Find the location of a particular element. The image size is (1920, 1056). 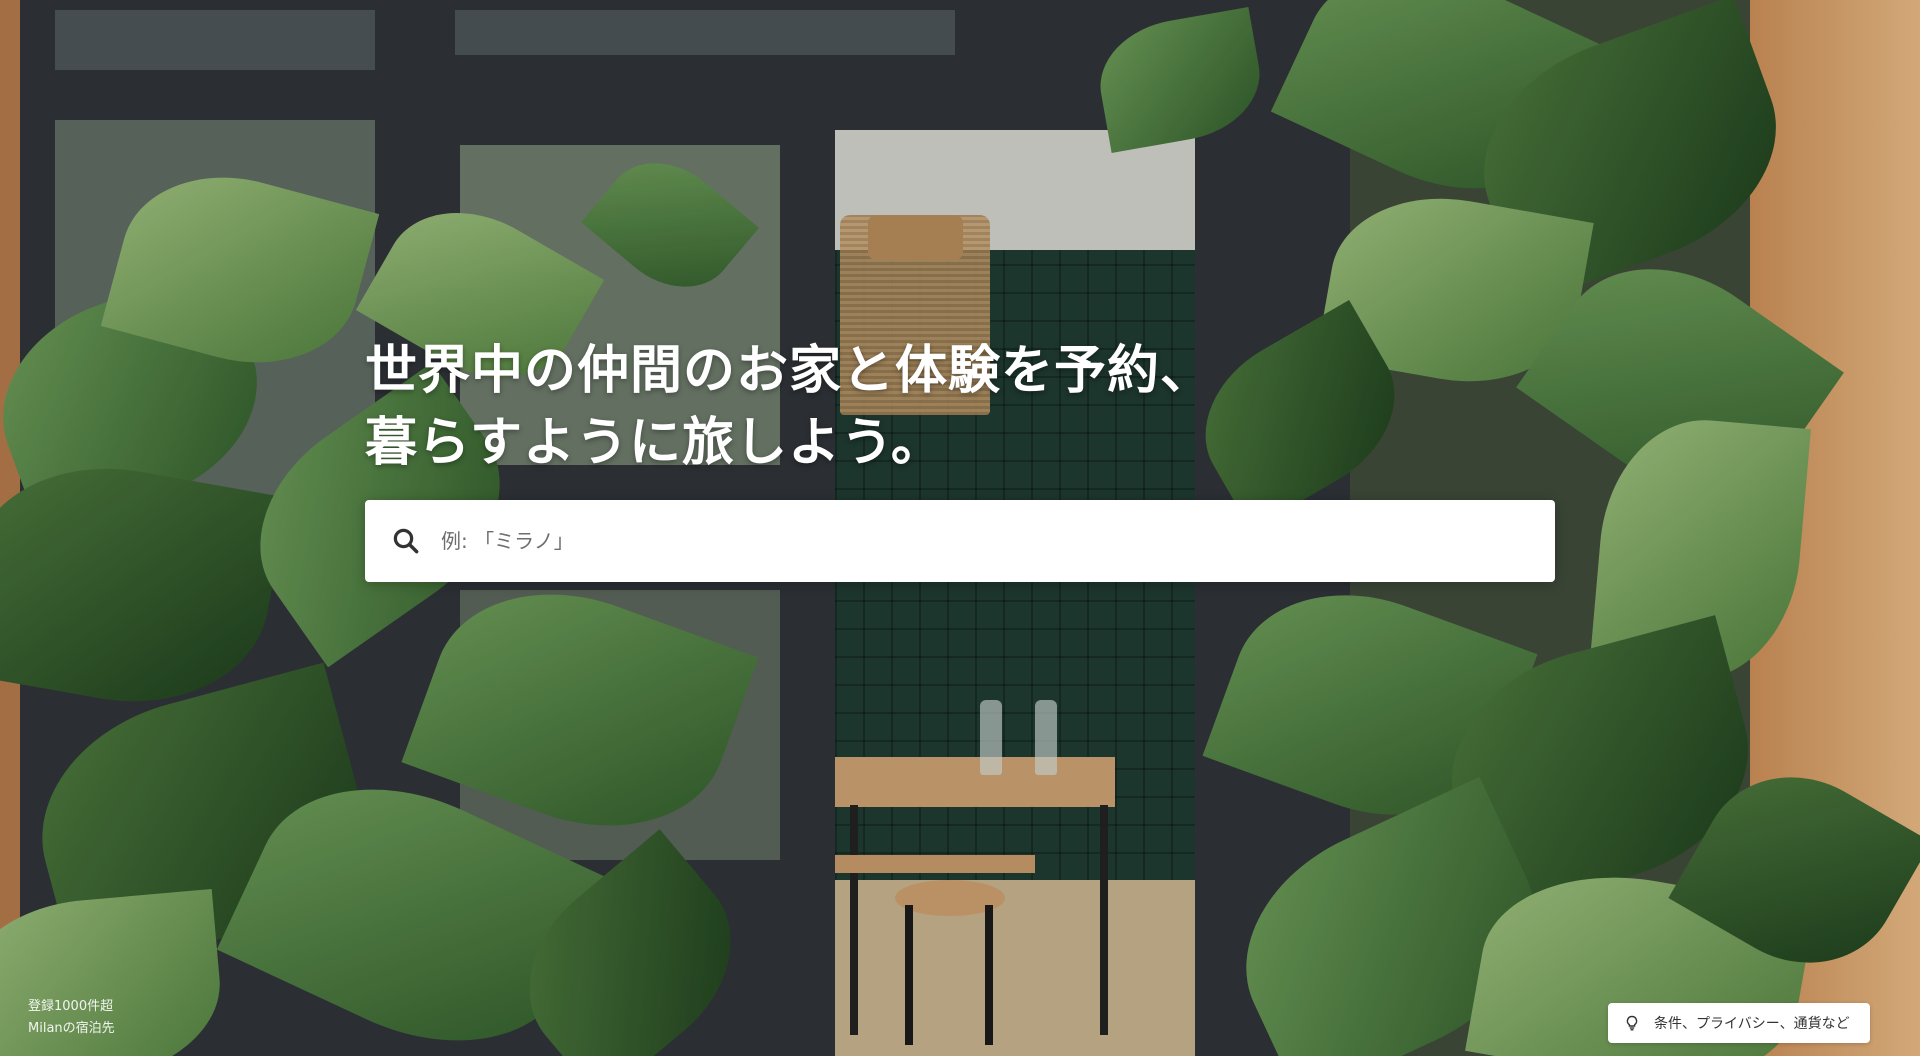

listing-location-text: Milanの宿泊先 is located at coordinates (71, 1028).